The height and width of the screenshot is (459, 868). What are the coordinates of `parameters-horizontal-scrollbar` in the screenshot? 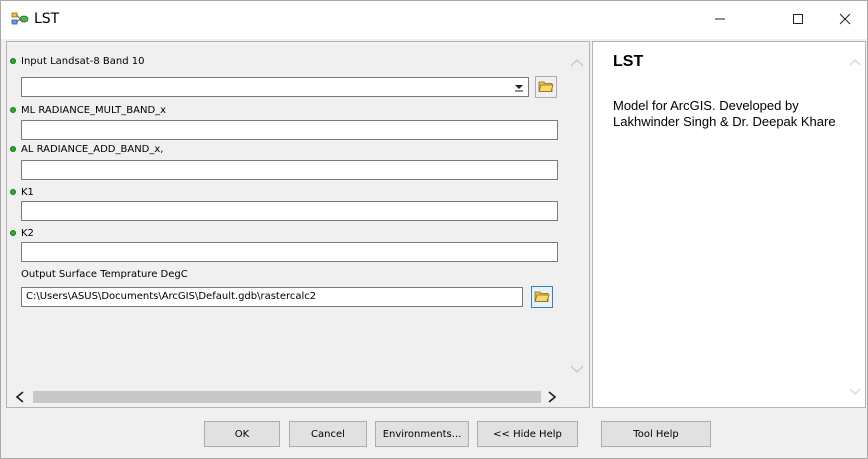 It's located at (286, 397).